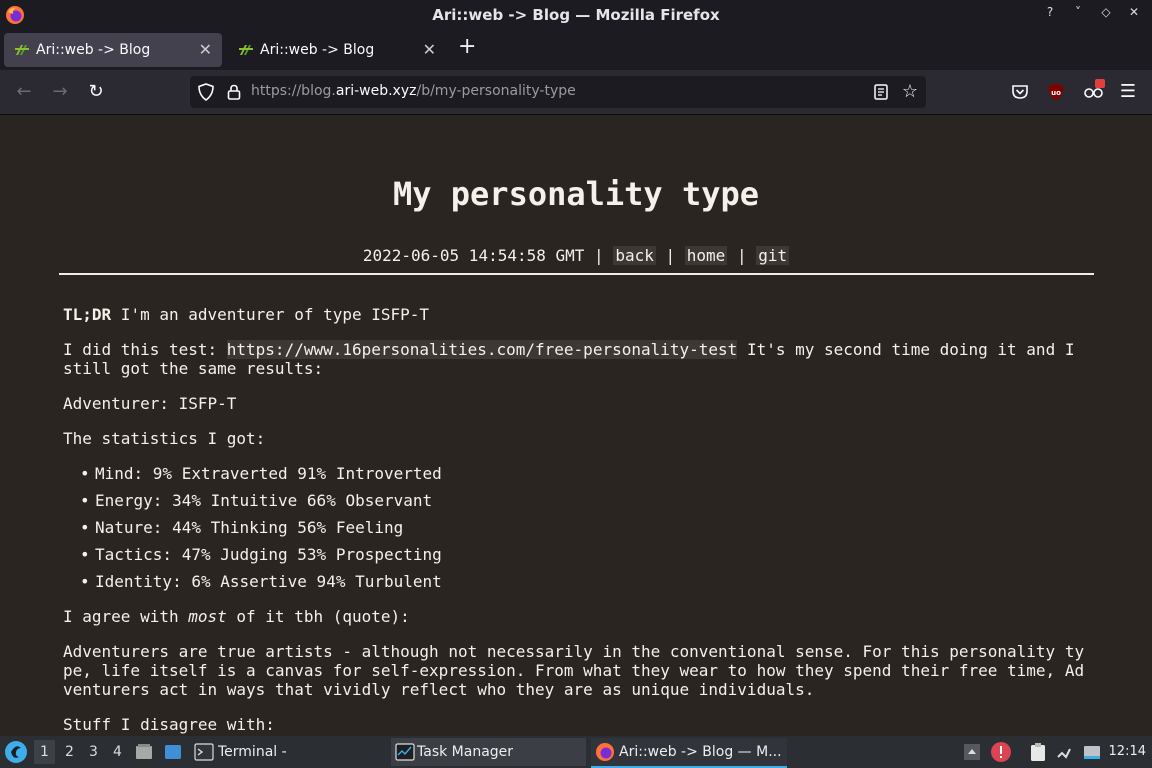  Describe the element at coordinates (1127, 751) in the screenshot. I see `clock: 12:14` at that location.